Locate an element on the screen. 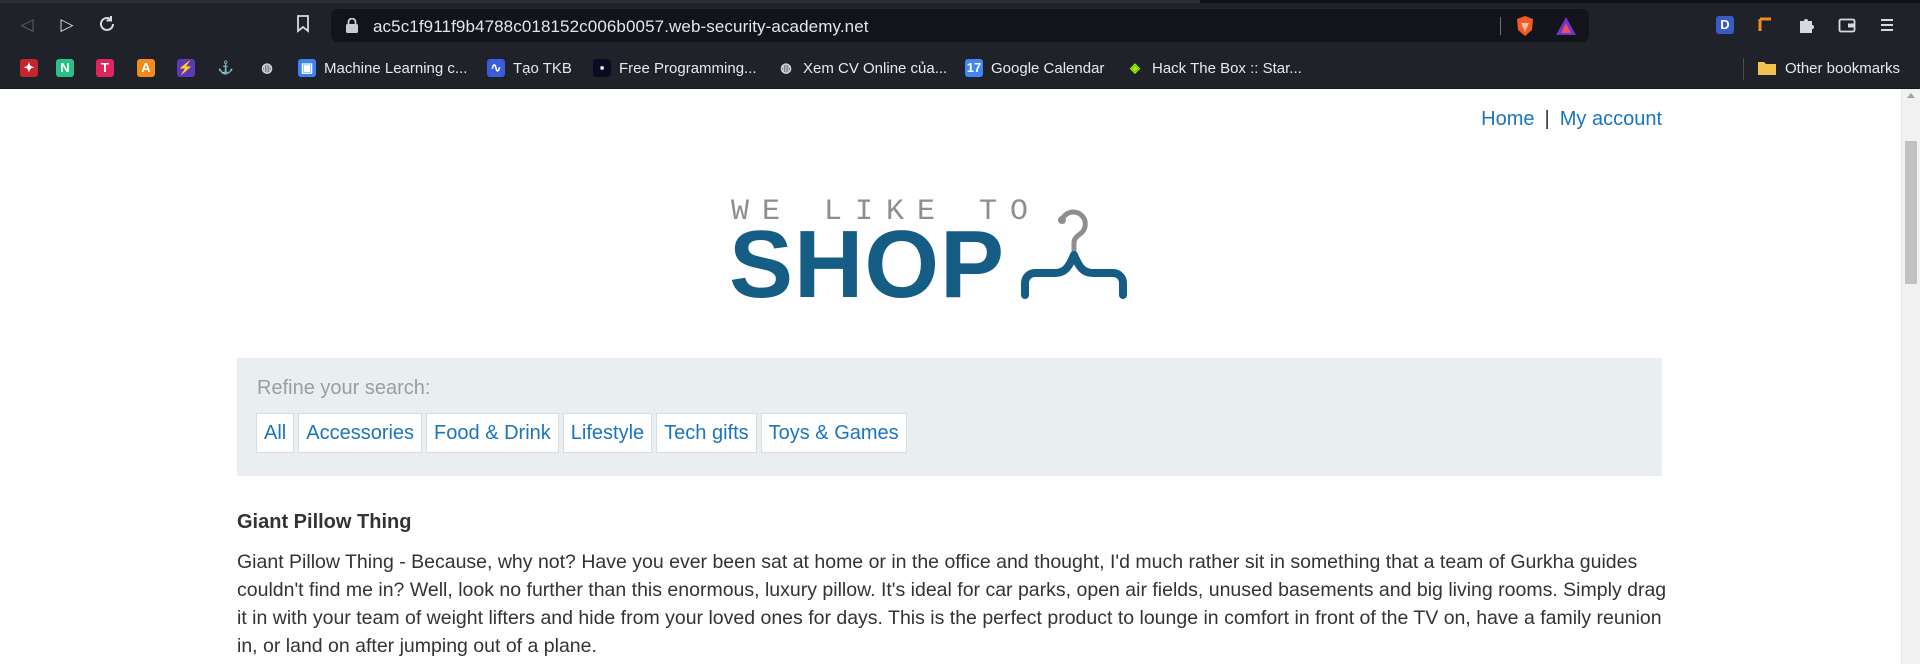  category-lifestyle: Lifestyle is located at coordinates (607, 433).